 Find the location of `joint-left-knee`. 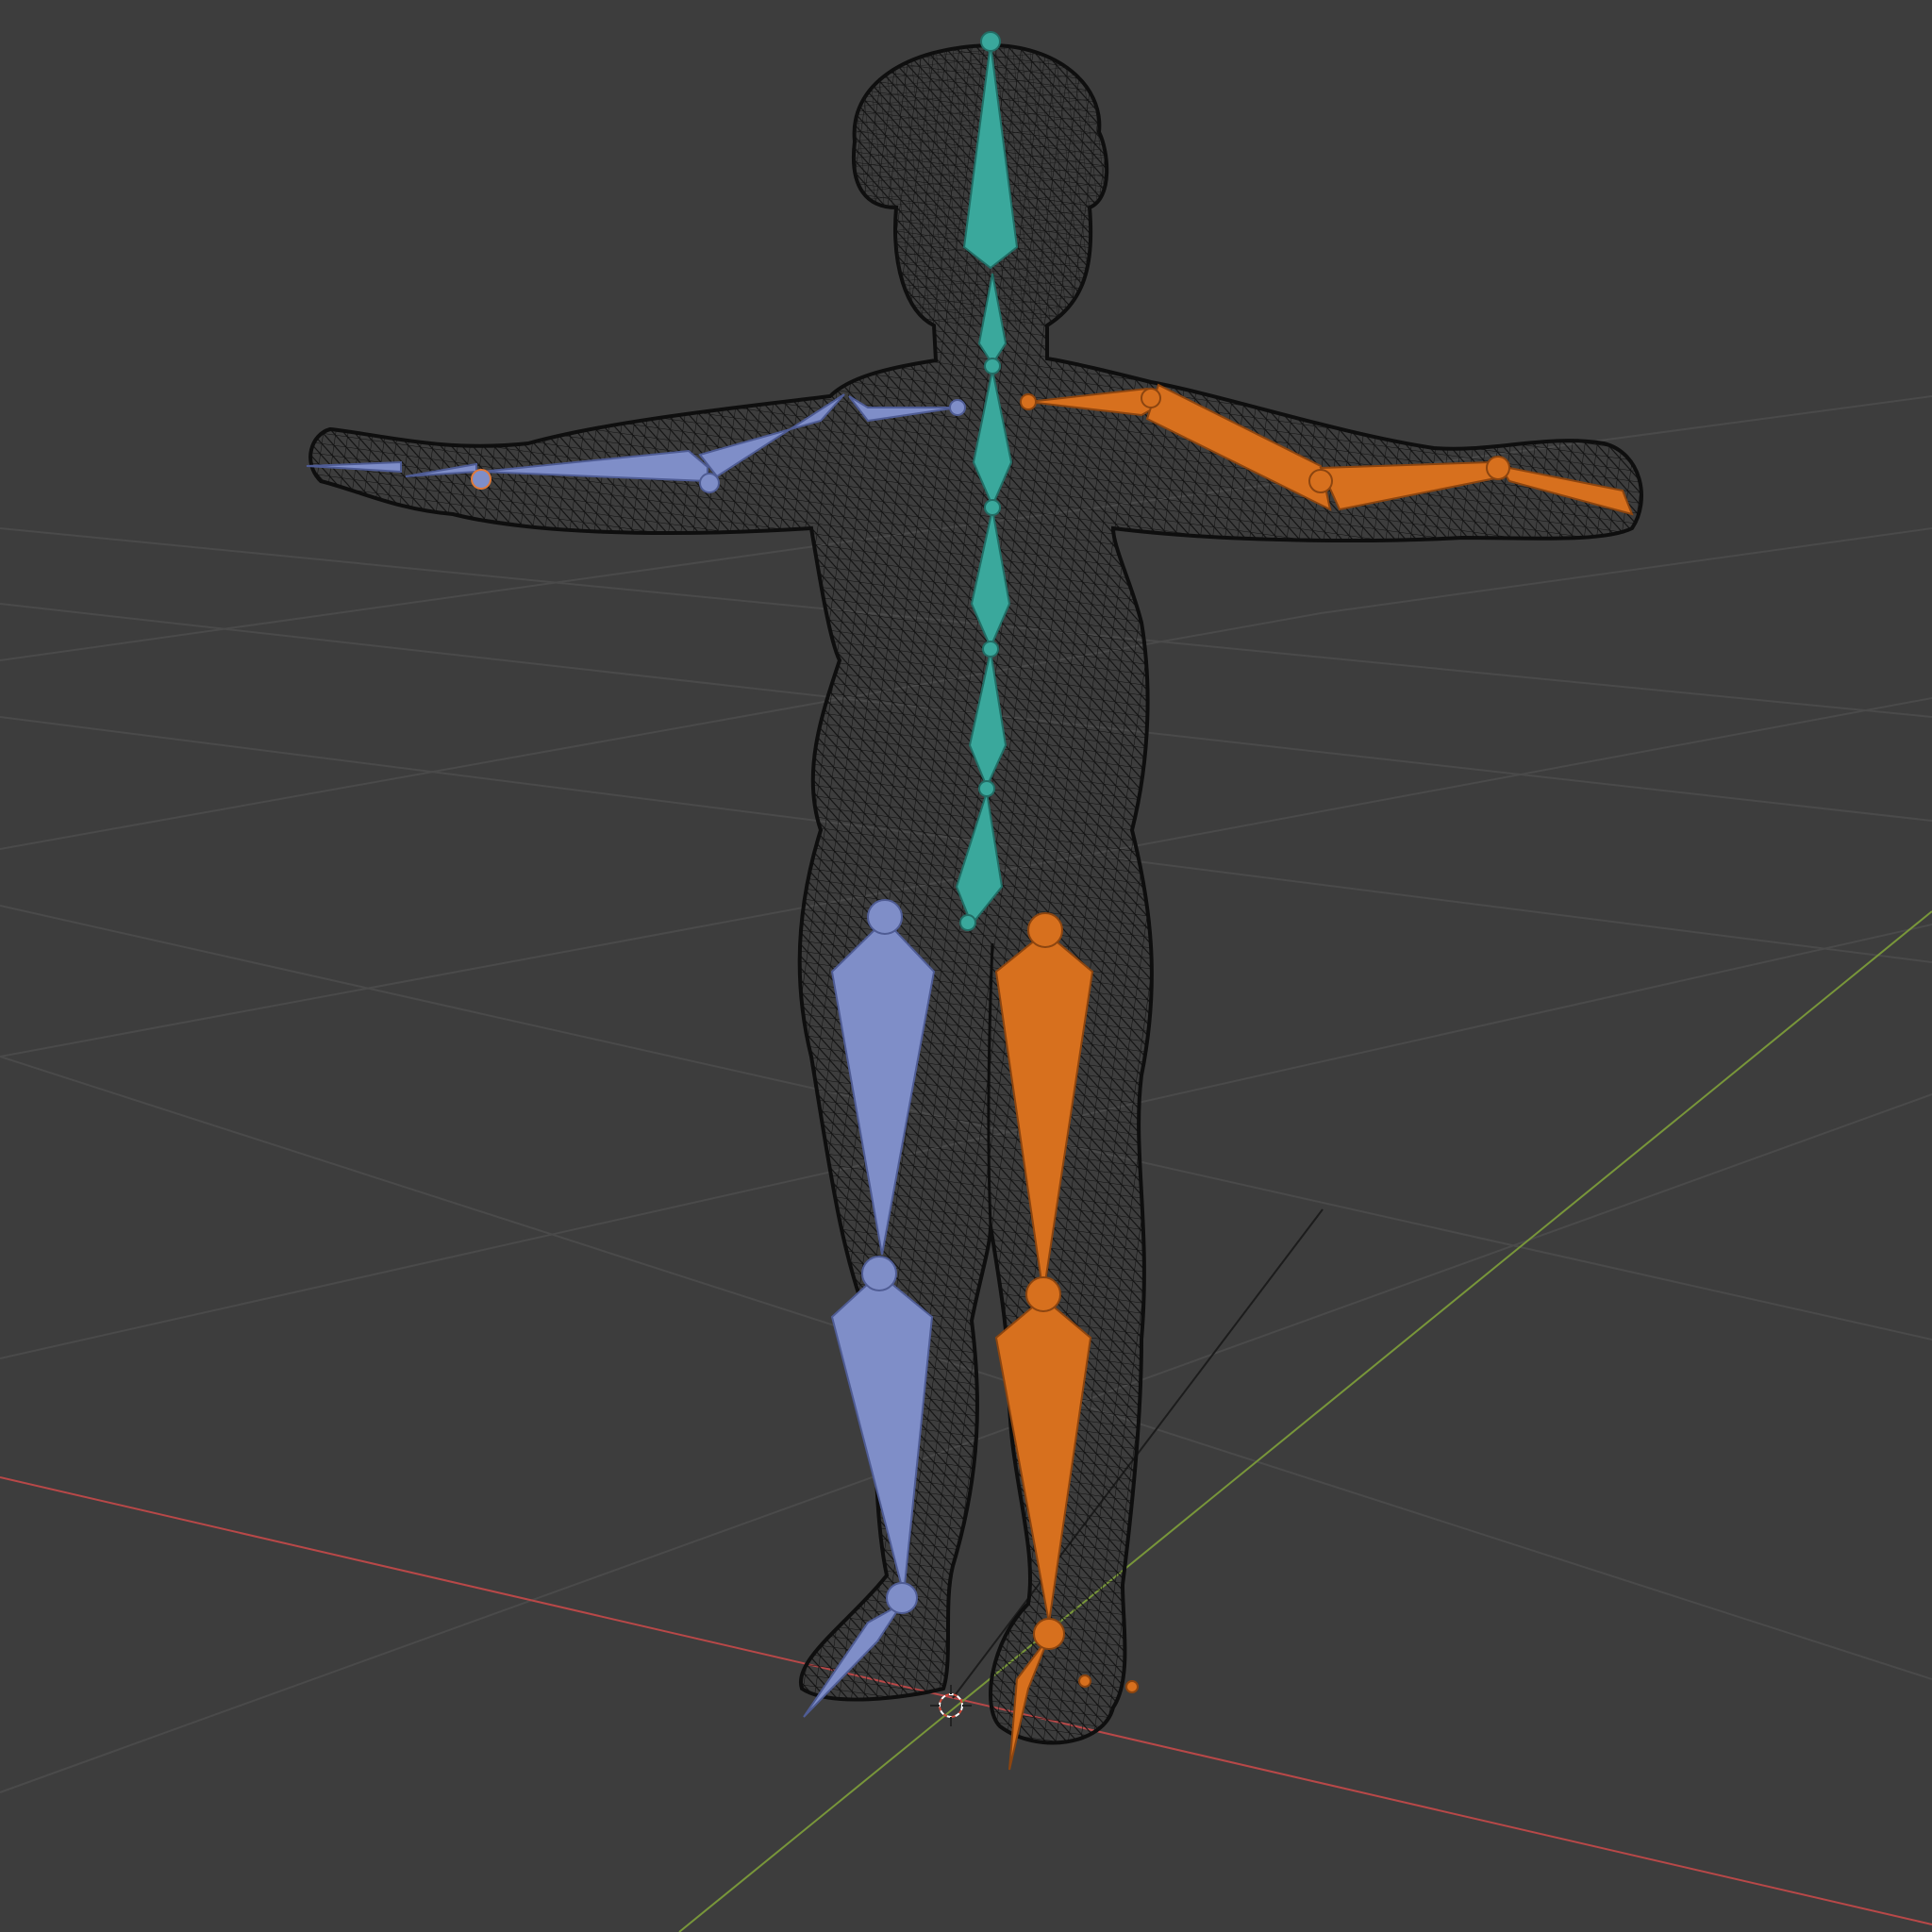

joint-left-knee is located at coordinates (879, 1273).